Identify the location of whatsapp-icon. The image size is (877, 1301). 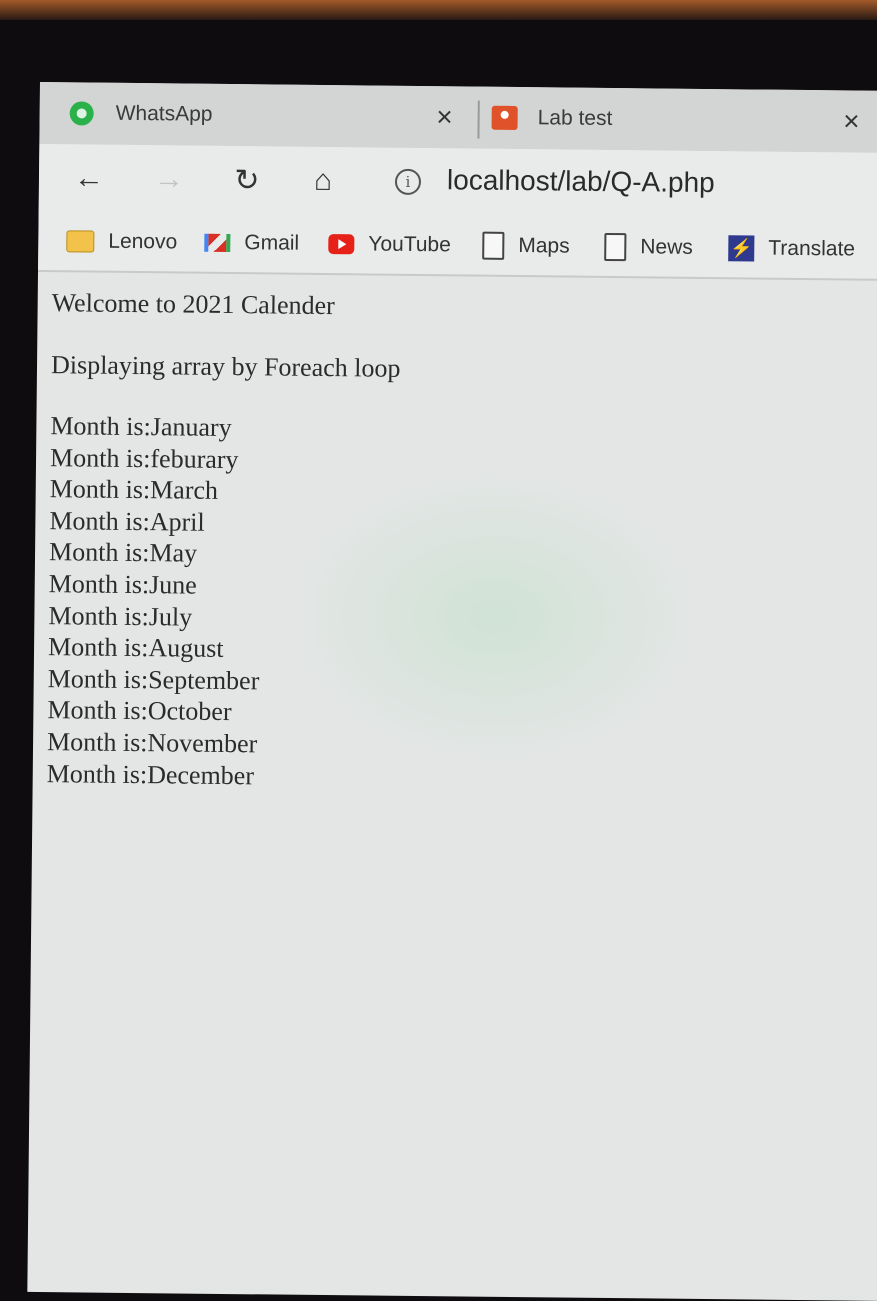
(81, 113).